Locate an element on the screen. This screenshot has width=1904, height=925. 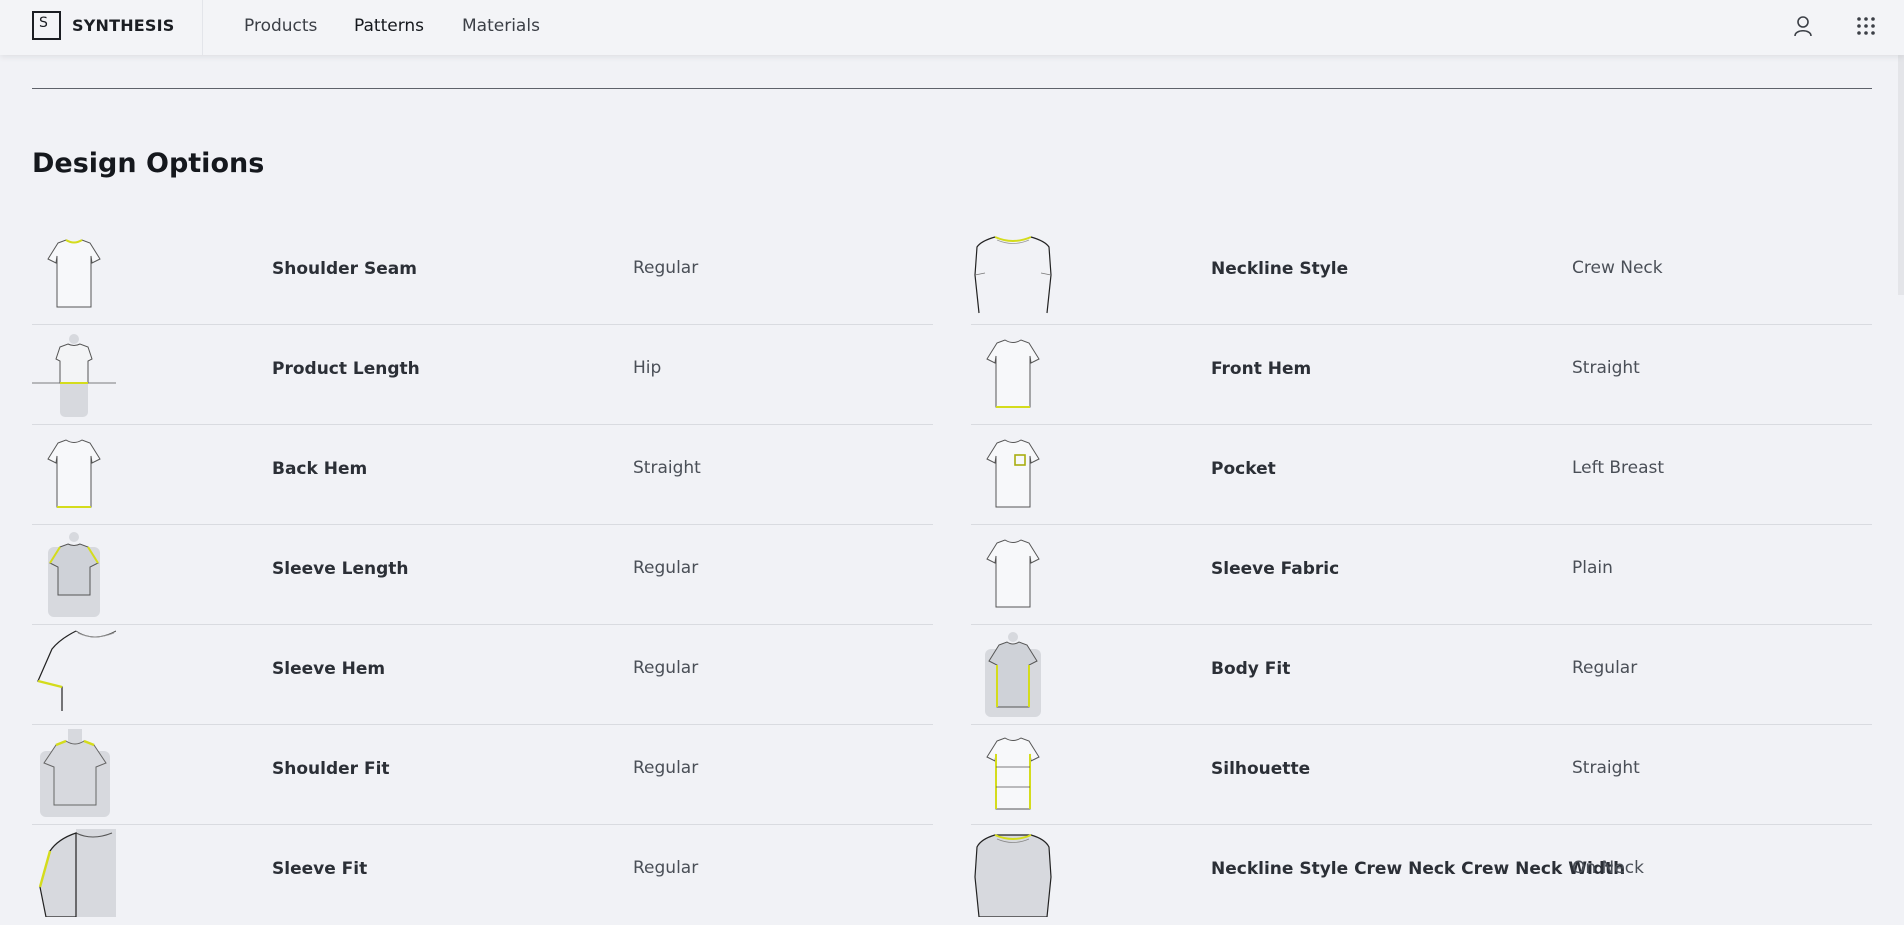
option-label: Body Fit is located at coordinates (1251, 669).